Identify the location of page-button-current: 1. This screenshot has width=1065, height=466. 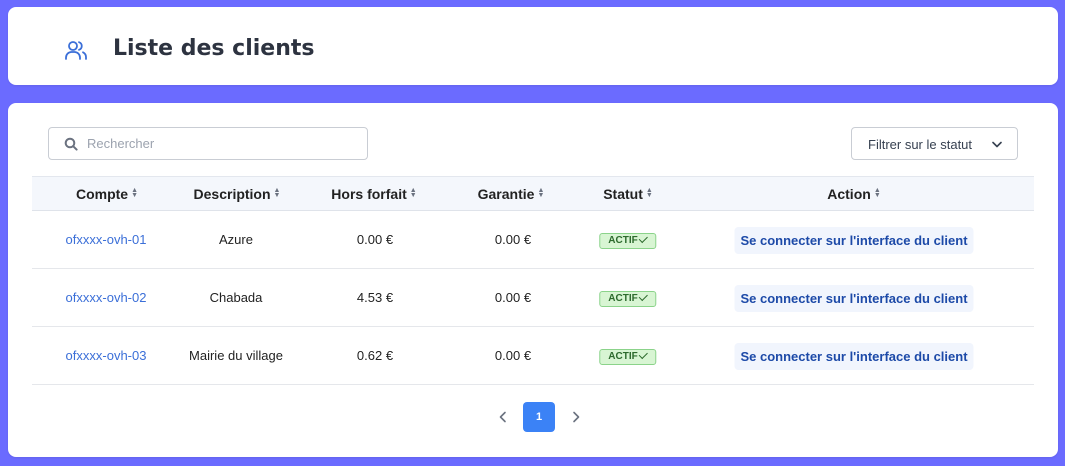
(539, 417).